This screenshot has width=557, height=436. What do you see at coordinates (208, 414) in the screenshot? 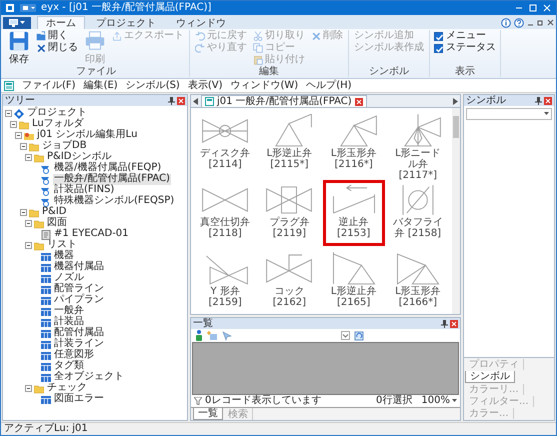
I see `panel-tab: 一覧` at bounding box center [208, 414].